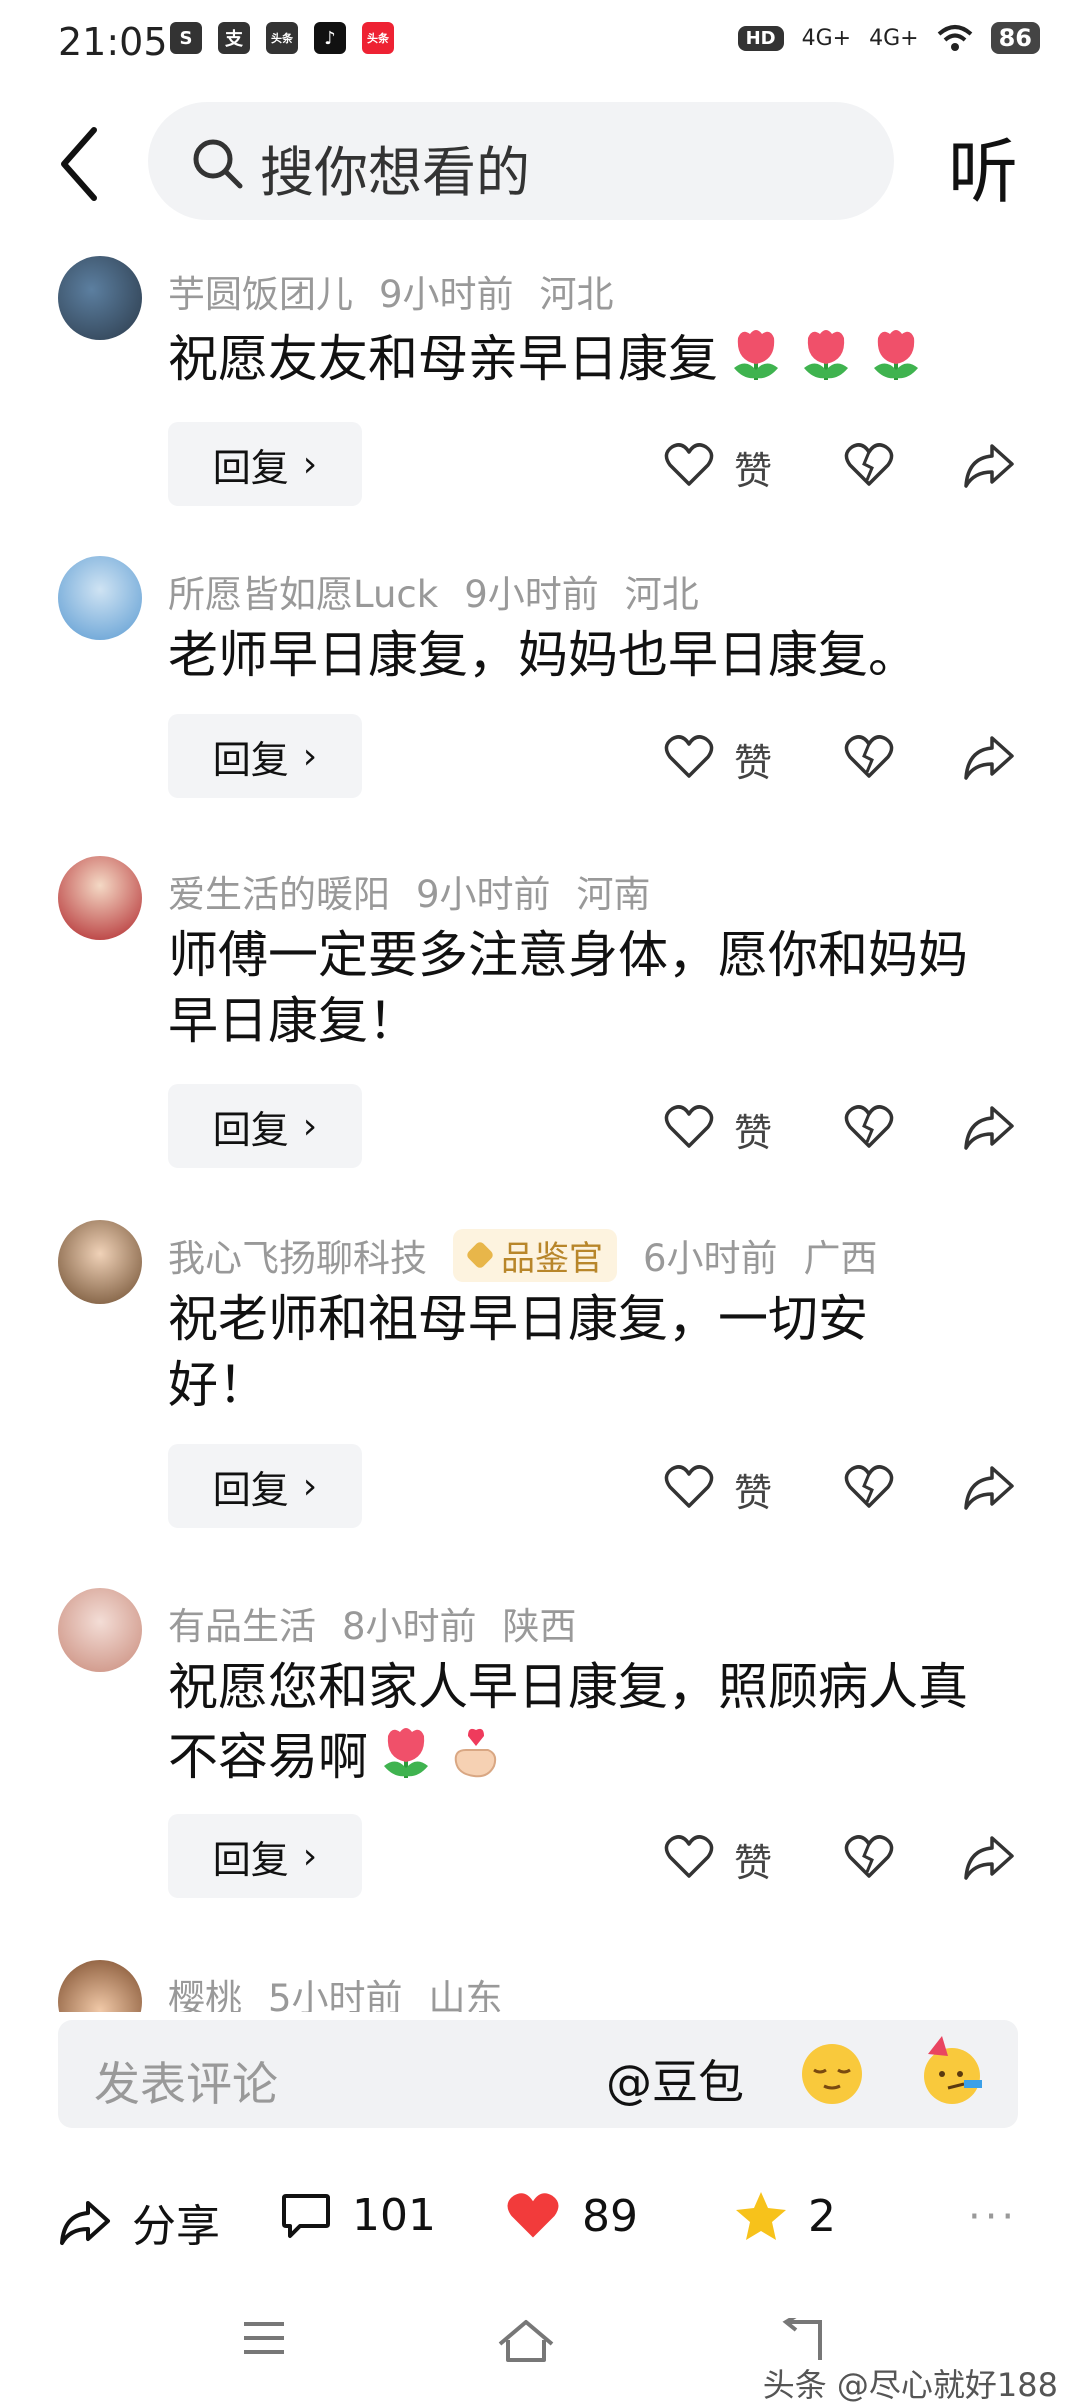 The height and width of the screenshot is (2408, 1080). Describe the element at coordinates (234, 38) in the screenshot. I see `status-app-icon: 支` at that location.